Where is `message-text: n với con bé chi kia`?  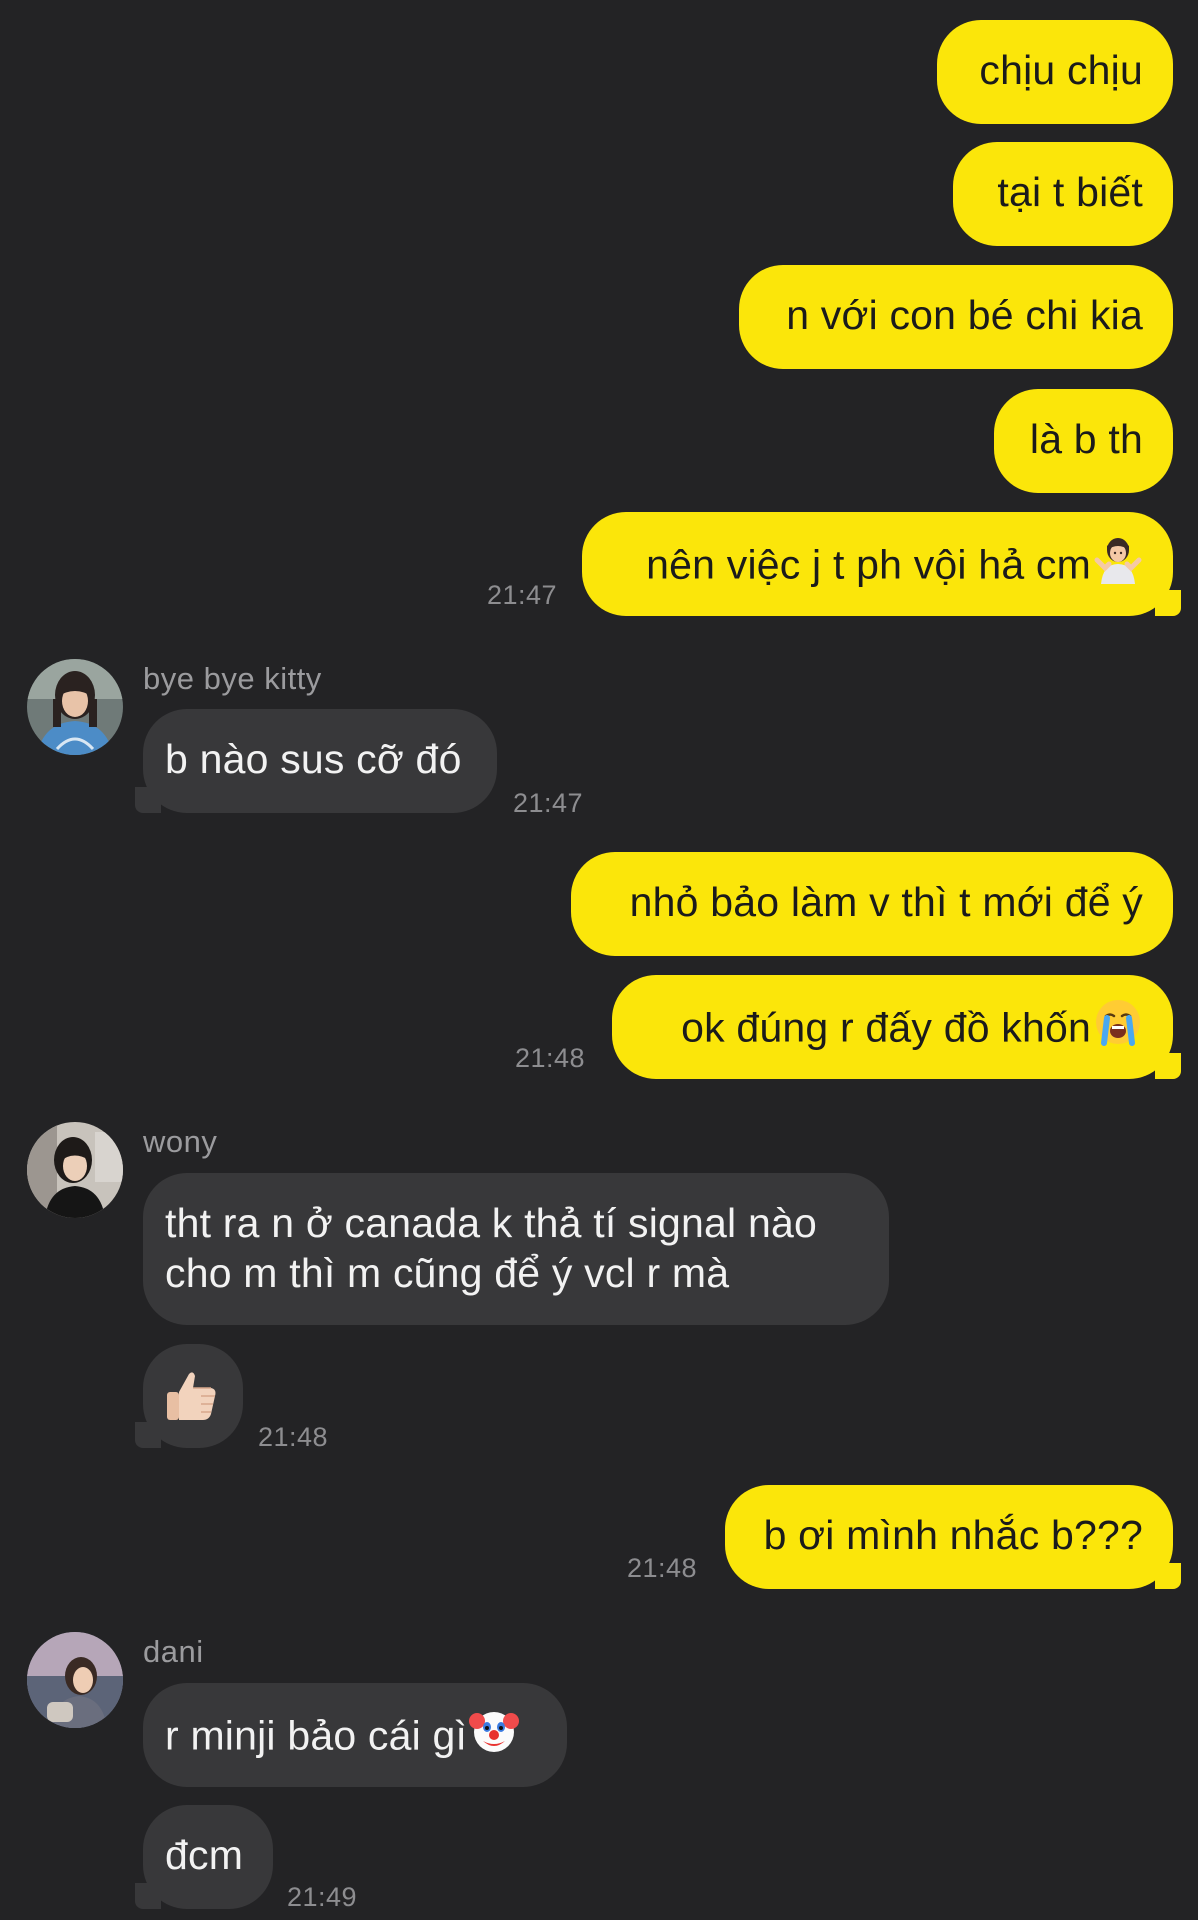
message-text: n với con bé chi kia is located at coordinates (964, 315).